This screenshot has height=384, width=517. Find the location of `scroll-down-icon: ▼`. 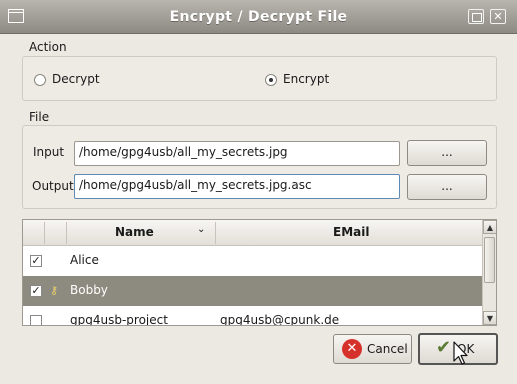

scroll-down-icon: ▼ is located at coordinates (489, 318).